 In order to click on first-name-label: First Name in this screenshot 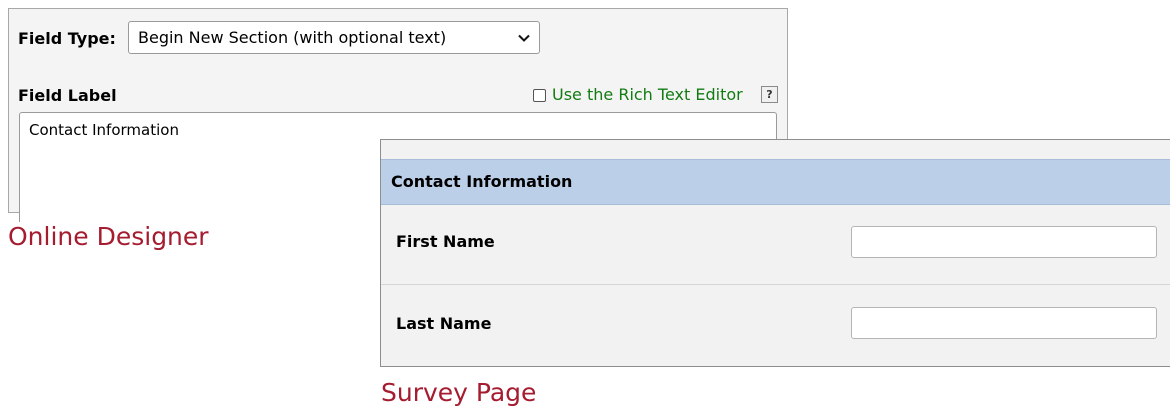, I will do `click(445, 241)`.